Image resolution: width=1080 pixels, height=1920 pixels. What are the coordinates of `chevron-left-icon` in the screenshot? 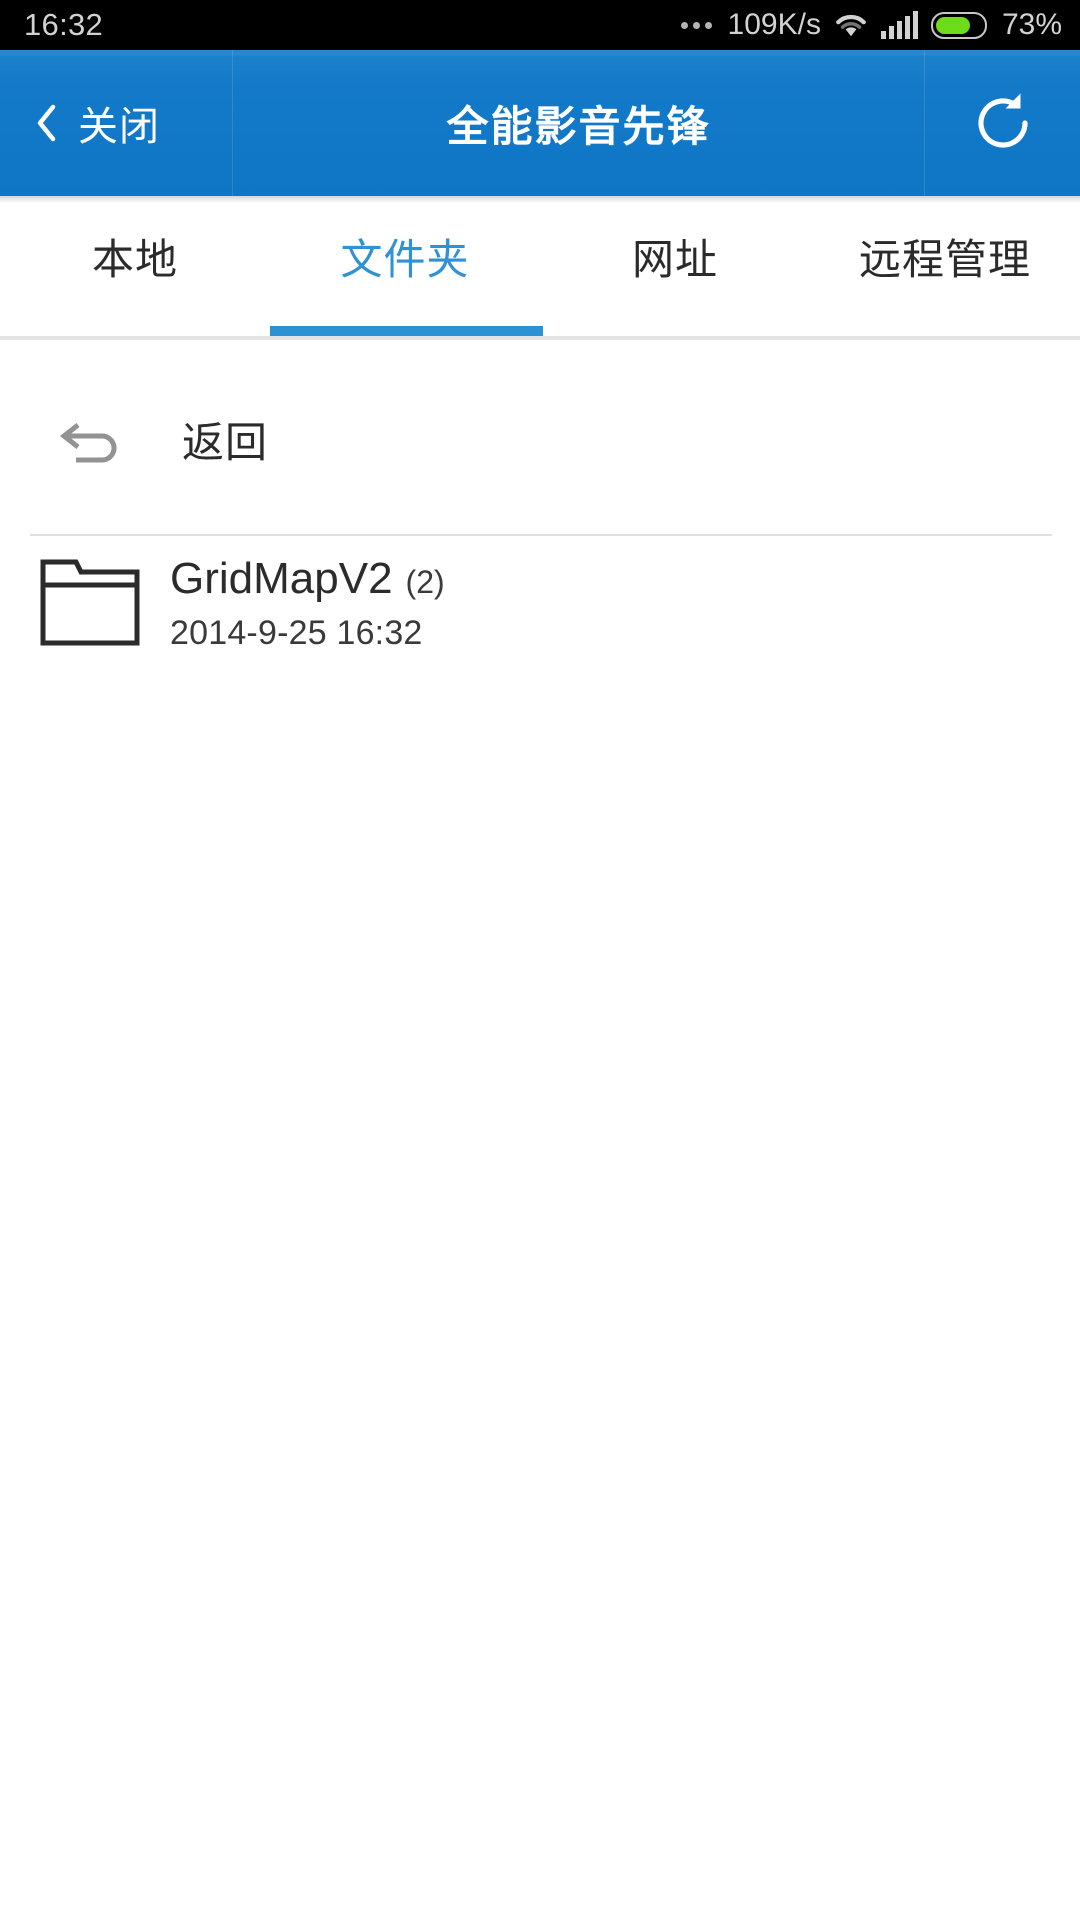 It's located at (57, 123).